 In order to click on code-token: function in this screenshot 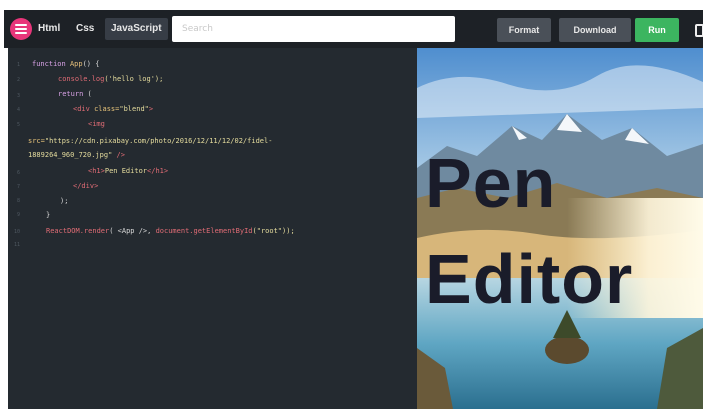, I will do `click(49, 64)`.